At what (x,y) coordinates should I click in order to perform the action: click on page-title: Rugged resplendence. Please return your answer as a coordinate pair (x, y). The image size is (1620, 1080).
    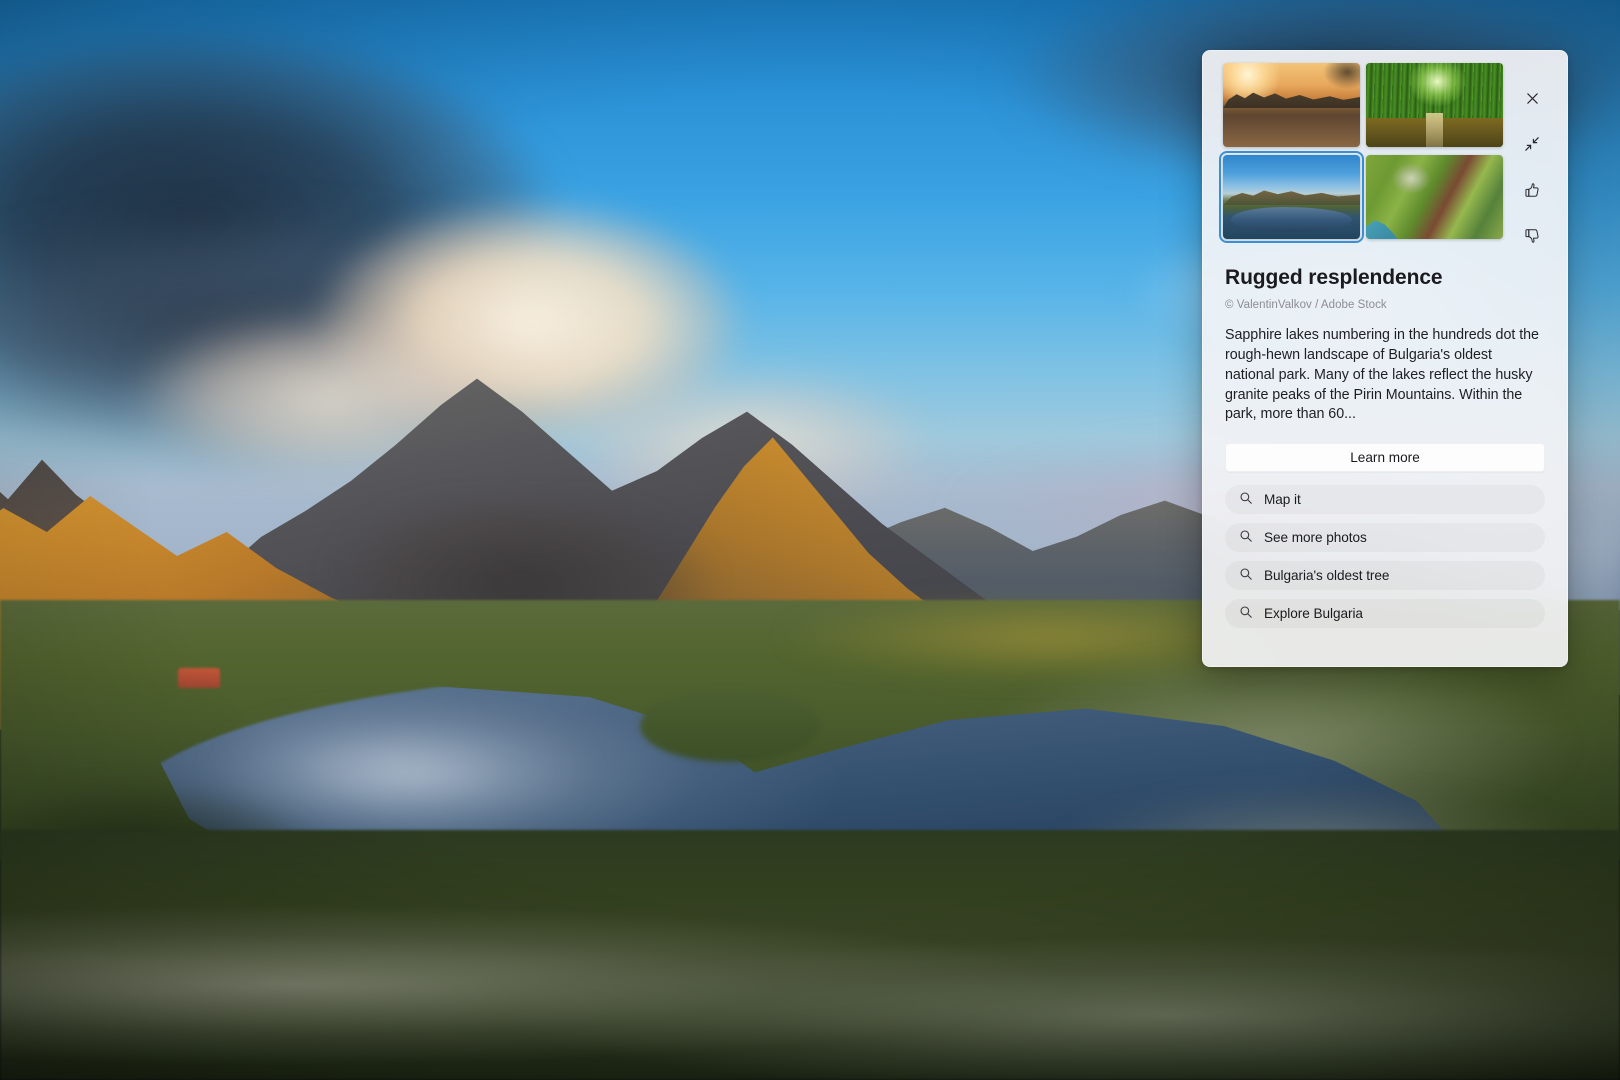
    Looking at the image, I should click on (1334, 277).